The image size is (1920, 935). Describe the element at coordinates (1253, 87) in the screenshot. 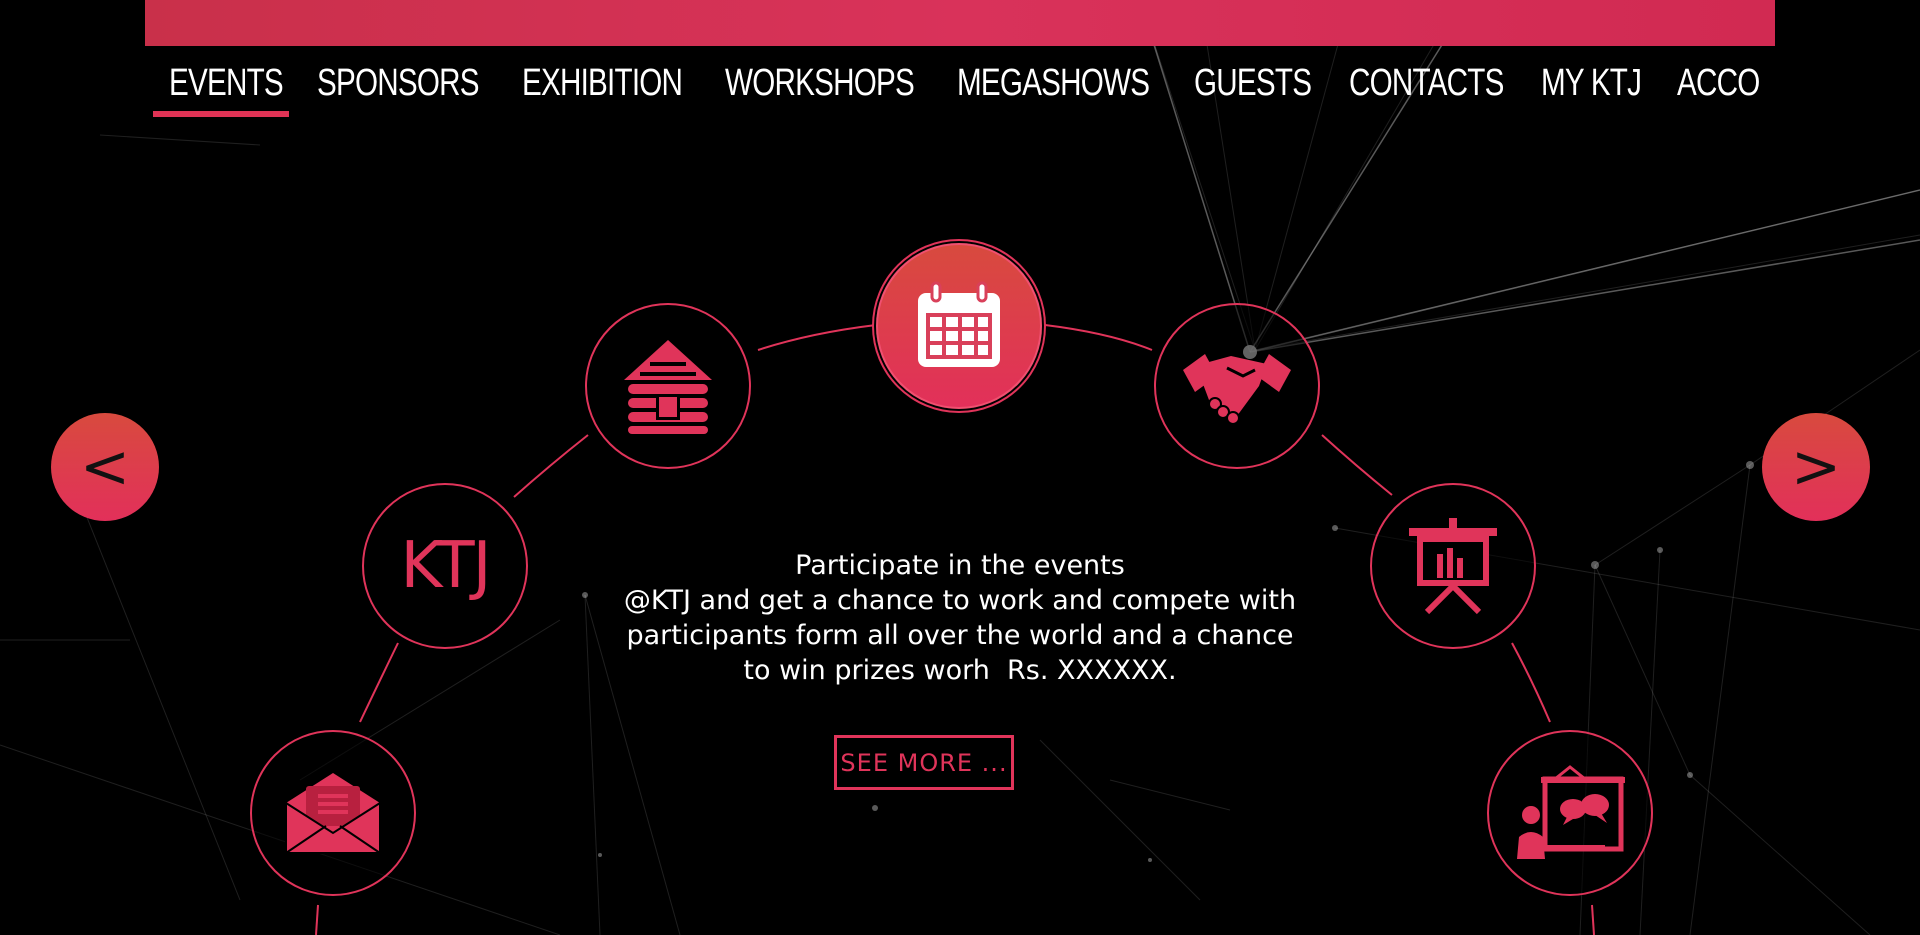

I see `nav-item-guests: GUESTS` at that location.